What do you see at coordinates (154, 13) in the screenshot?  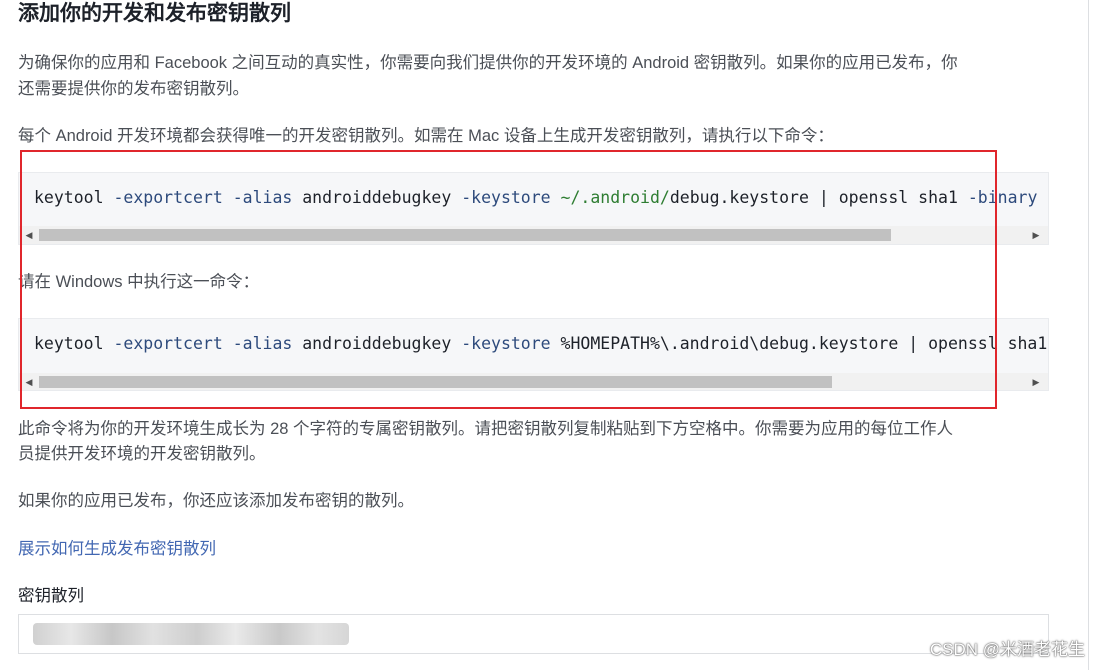 I see `page-title: 添加你的开发和发布密钥散列` at bounding box center [154, 13].